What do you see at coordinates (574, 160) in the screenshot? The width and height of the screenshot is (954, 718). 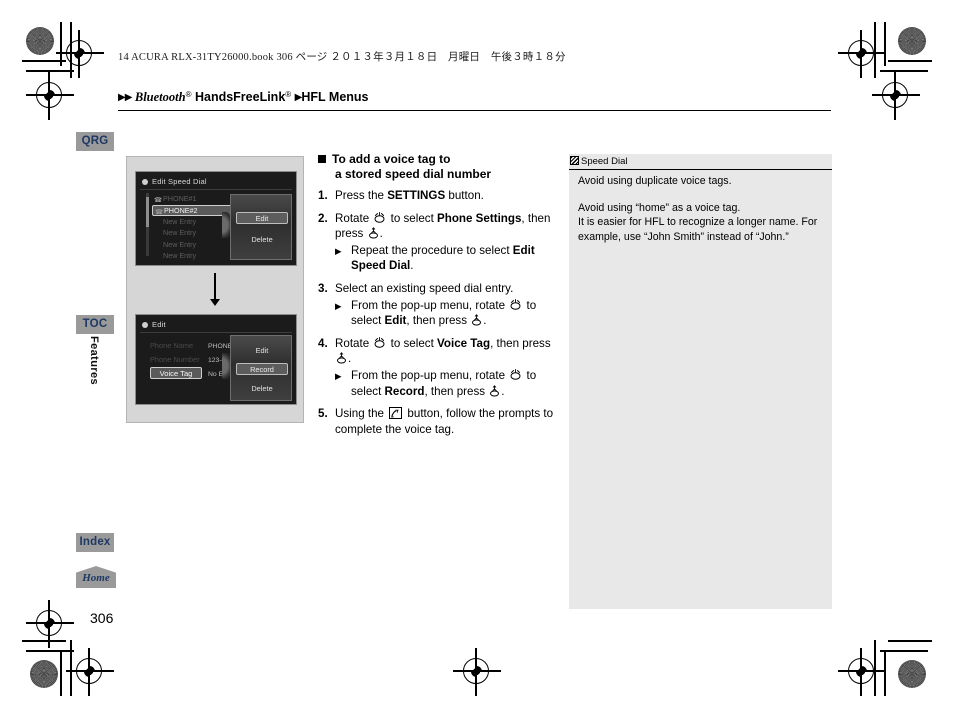 I see `note-marker-icon` at bounding box center [574, 160].